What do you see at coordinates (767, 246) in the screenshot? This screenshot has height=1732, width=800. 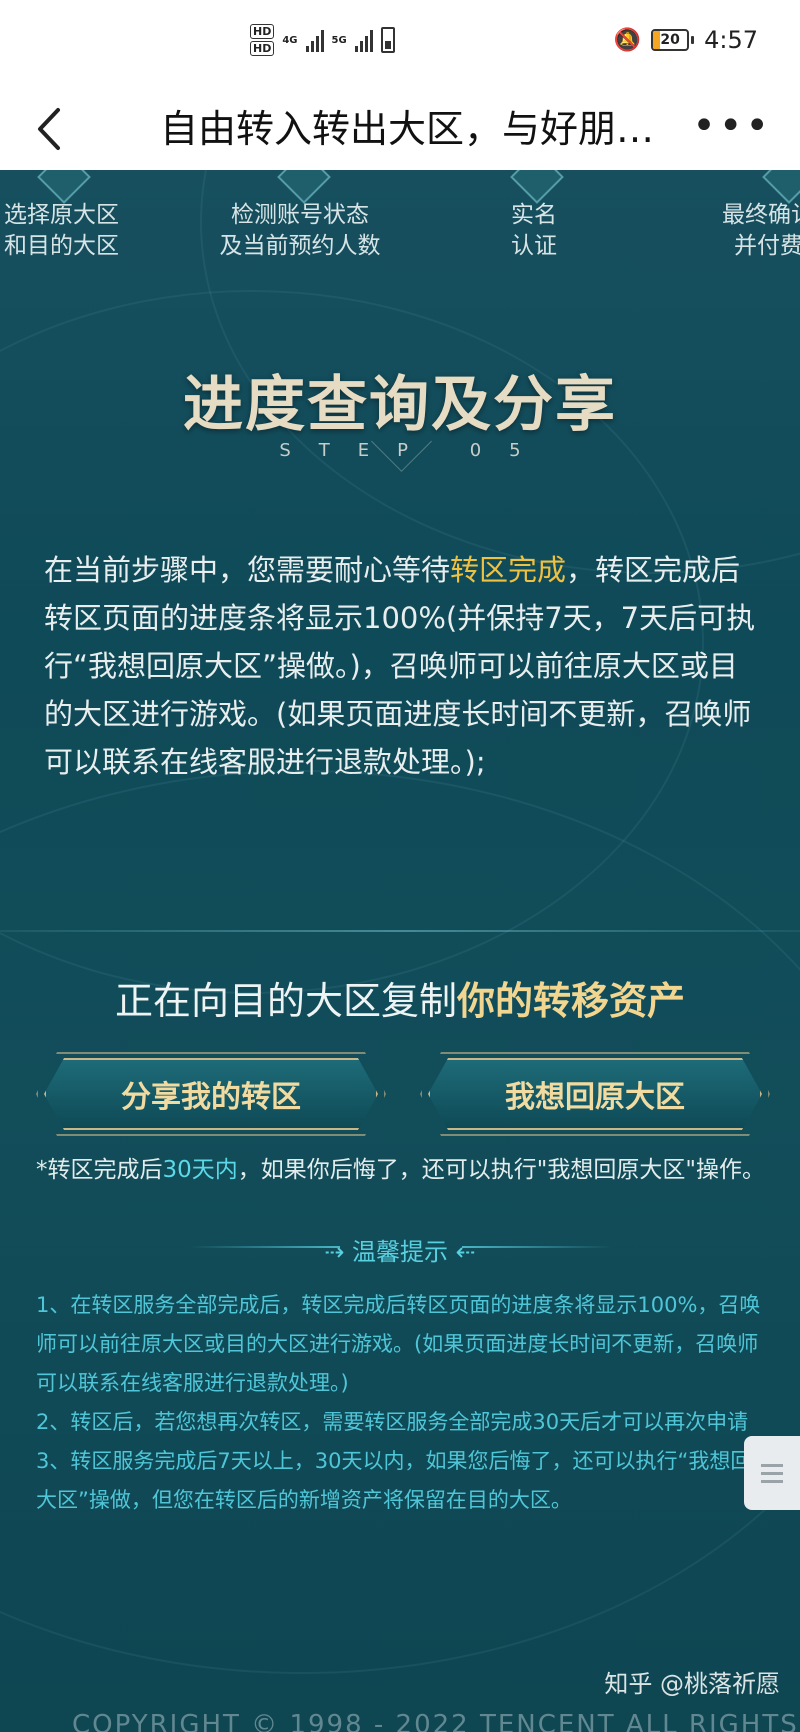 I see `step-4-line2: 并付费` at bounding box center [767, 246].